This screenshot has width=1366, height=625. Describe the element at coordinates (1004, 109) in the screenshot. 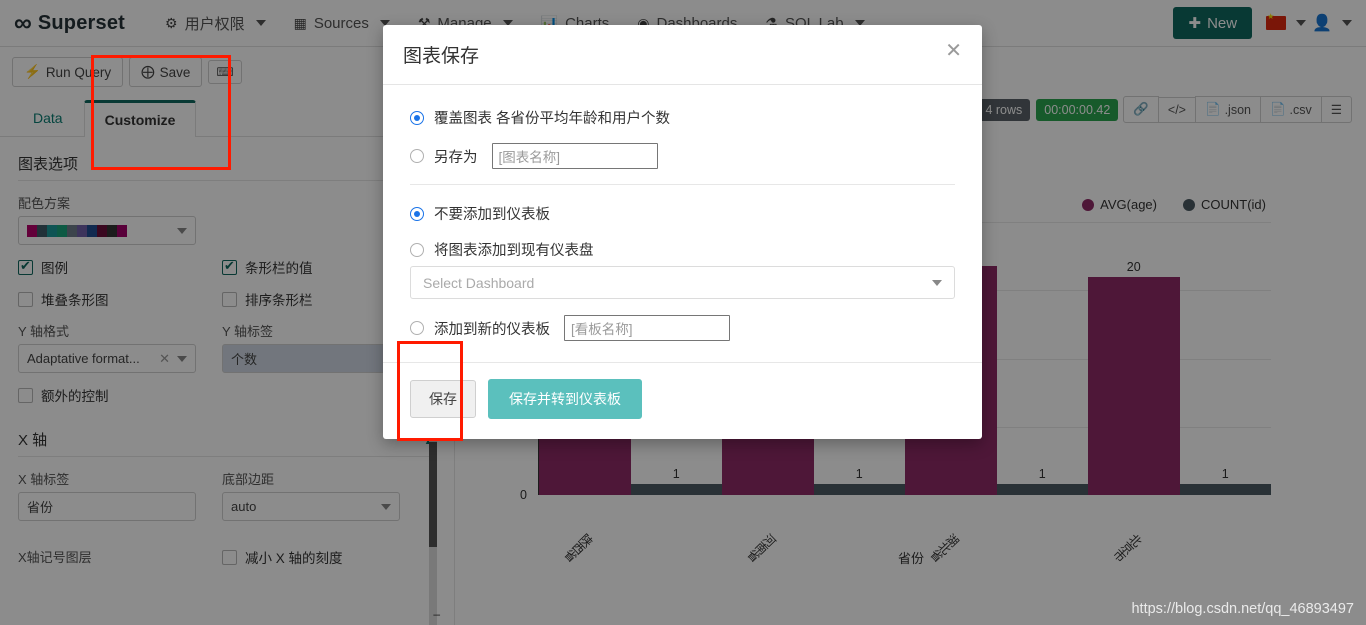

I see `rows-badge: 4 rows` at that location.